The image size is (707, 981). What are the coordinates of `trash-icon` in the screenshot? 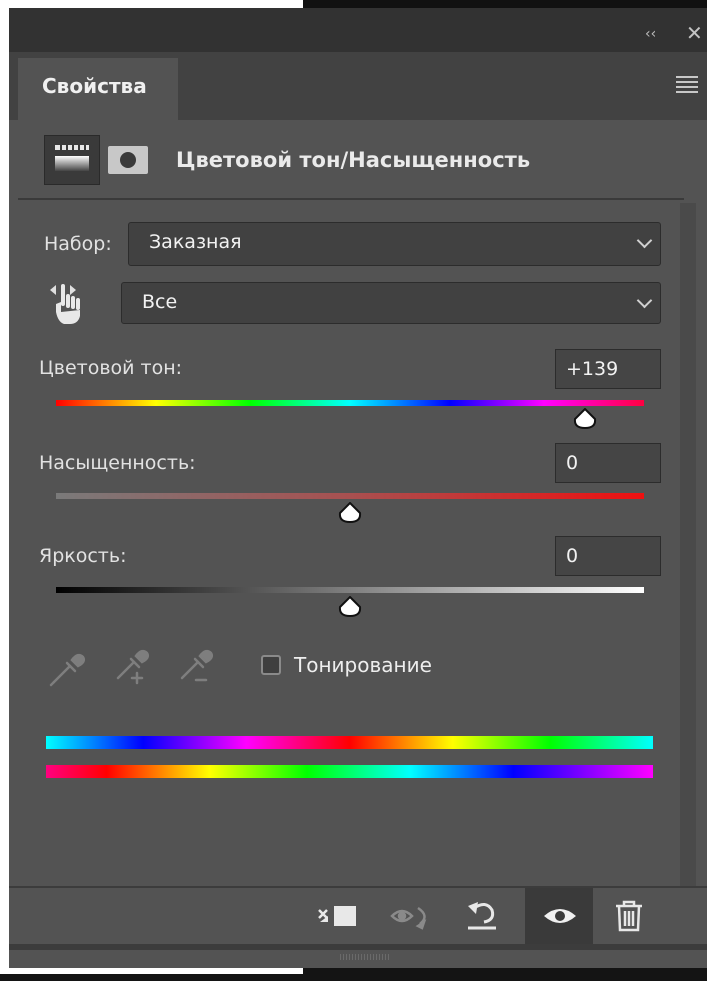 It's located at (629, 918).